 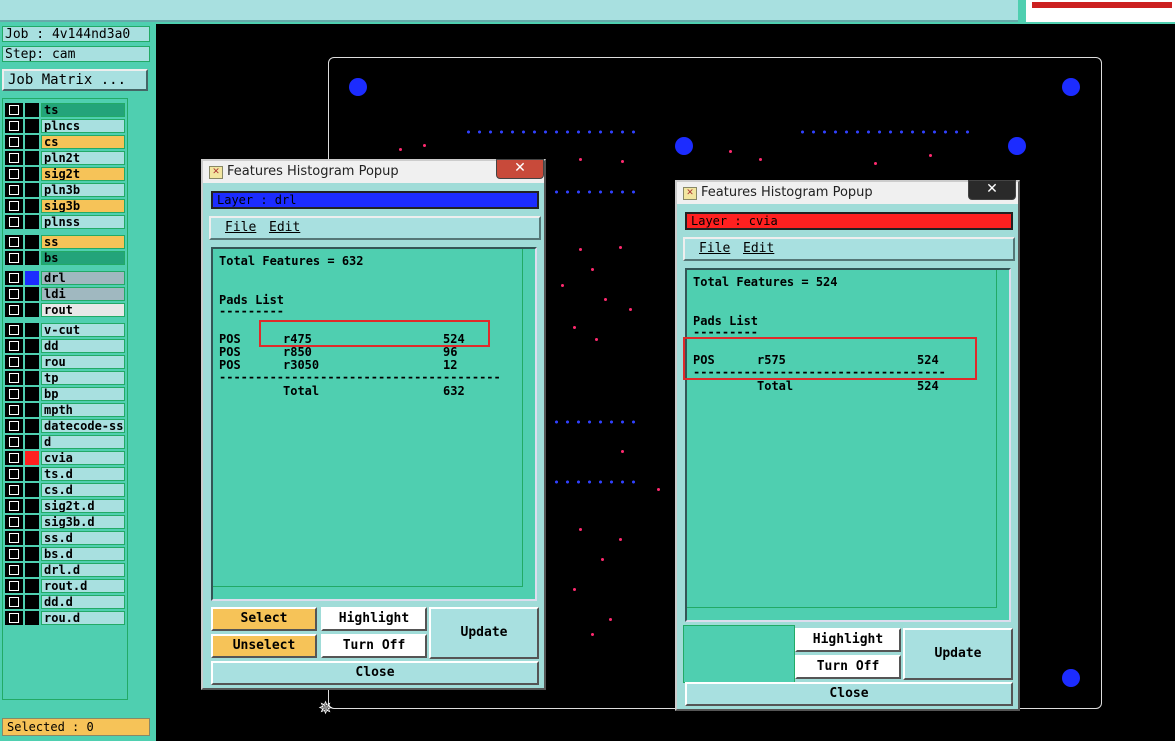 I want to click on layer-row: ldi, so click(x=65, y=294).